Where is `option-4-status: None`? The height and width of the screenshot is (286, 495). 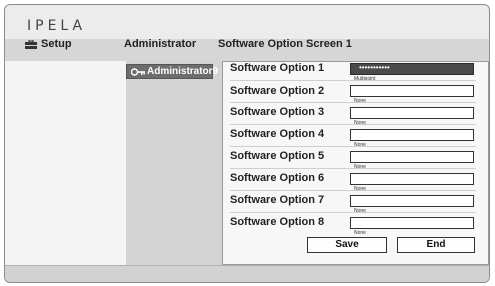 option-4-status: None is located at coordinates (360, 145).